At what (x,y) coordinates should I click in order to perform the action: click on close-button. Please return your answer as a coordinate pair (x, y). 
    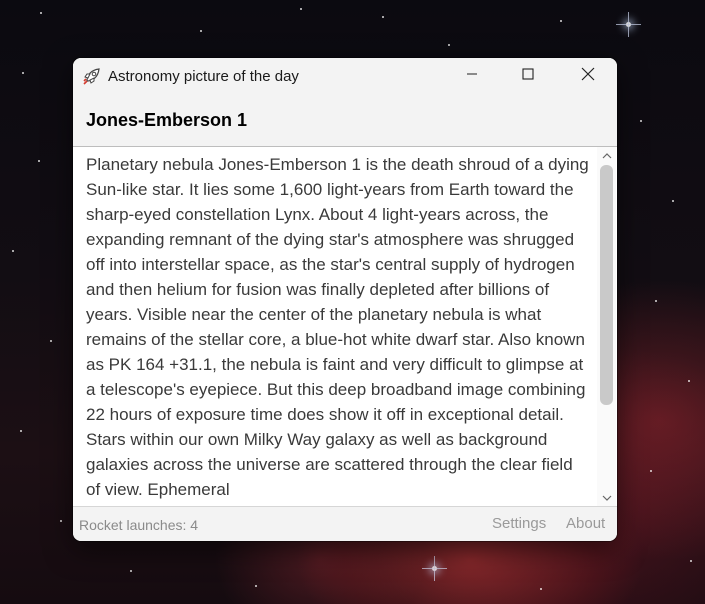
    Looking at the image, I should click on (588, 76).